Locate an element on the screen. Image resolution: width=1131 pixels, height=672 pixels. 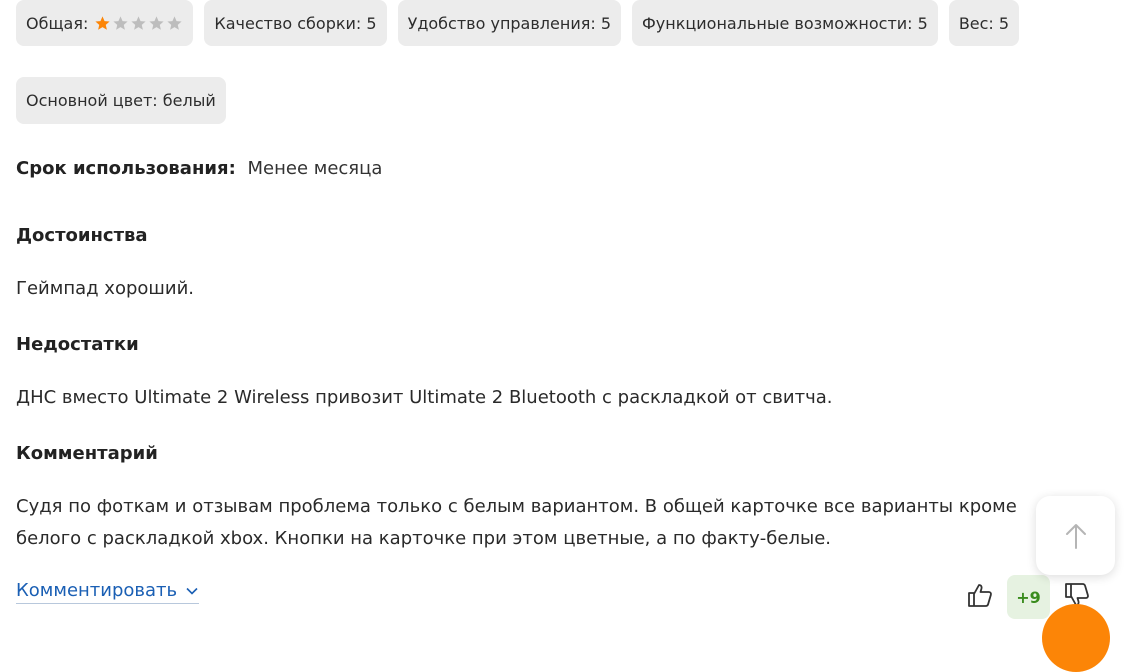
overall-rating-label: Общая: is located at coordinates (57, 23).